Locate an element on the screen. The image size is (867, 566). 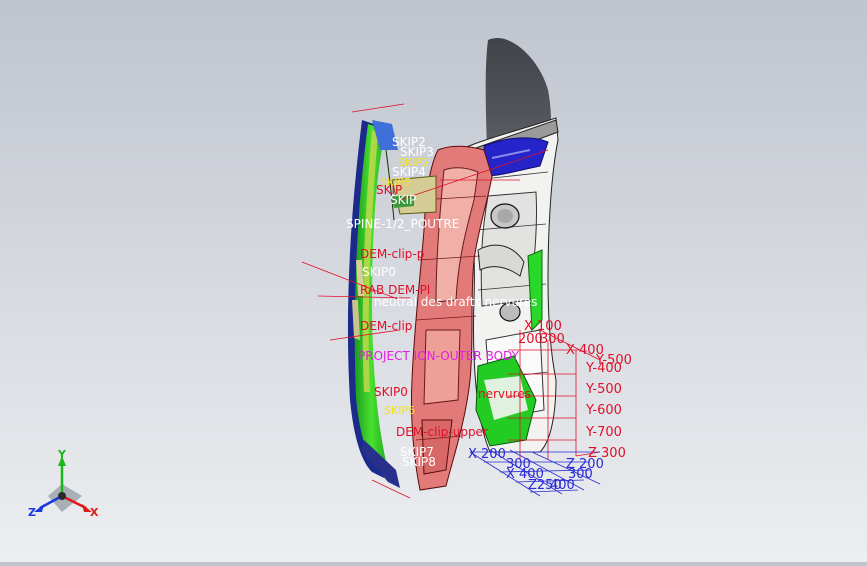
red-bottom-label: DEM-clip-upper is located at coordinates (442, 432).